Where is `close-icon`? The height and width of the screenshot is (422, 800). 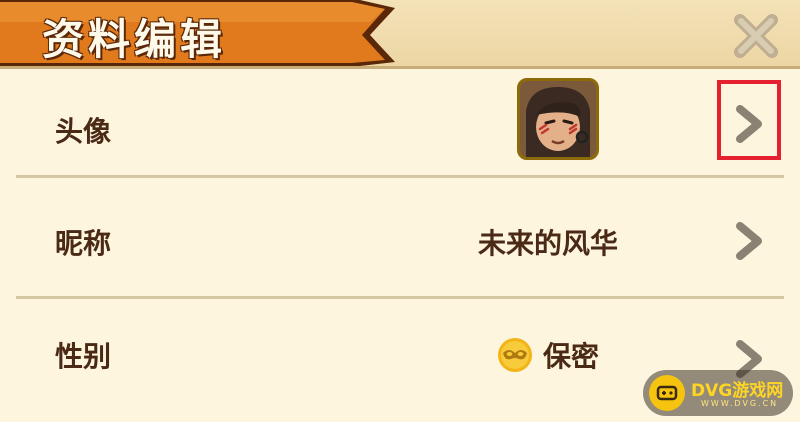
close-icon is located at coordinates (756, 36).